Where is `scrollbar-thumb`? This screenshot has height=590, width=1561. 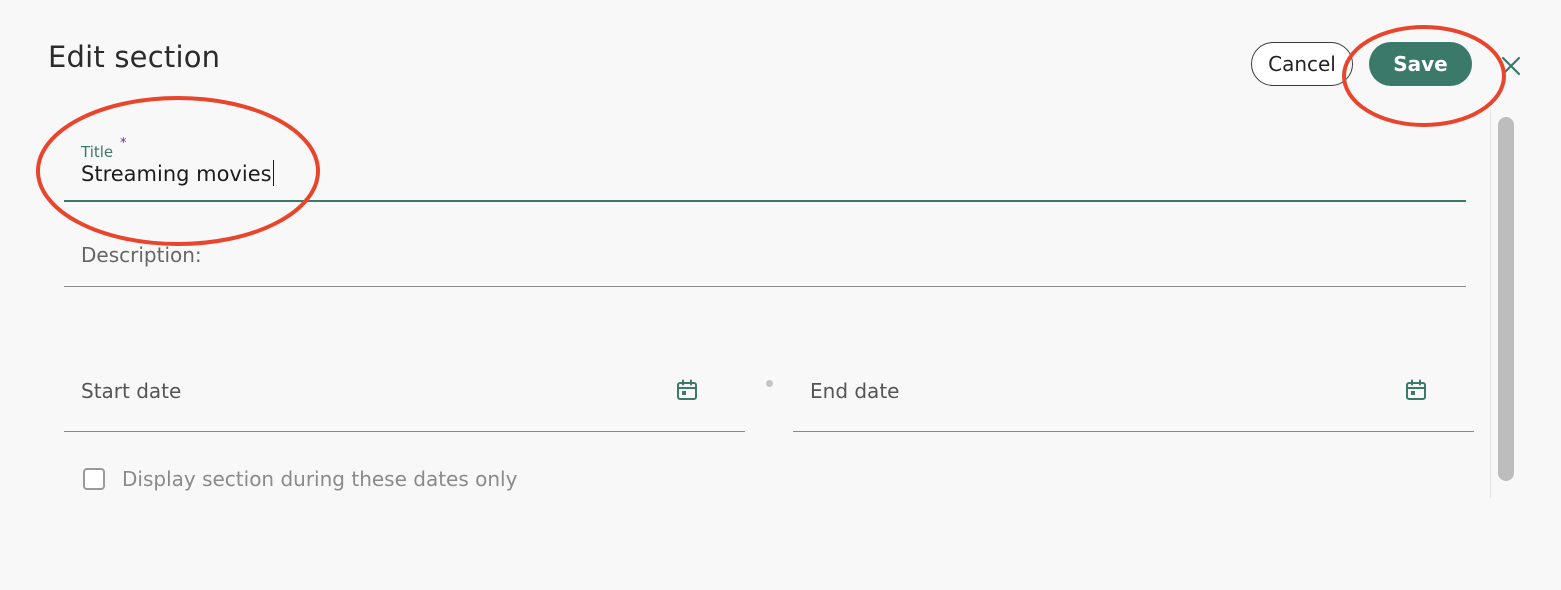
scrollbar-thumb is located at coordinates (1506, 299).